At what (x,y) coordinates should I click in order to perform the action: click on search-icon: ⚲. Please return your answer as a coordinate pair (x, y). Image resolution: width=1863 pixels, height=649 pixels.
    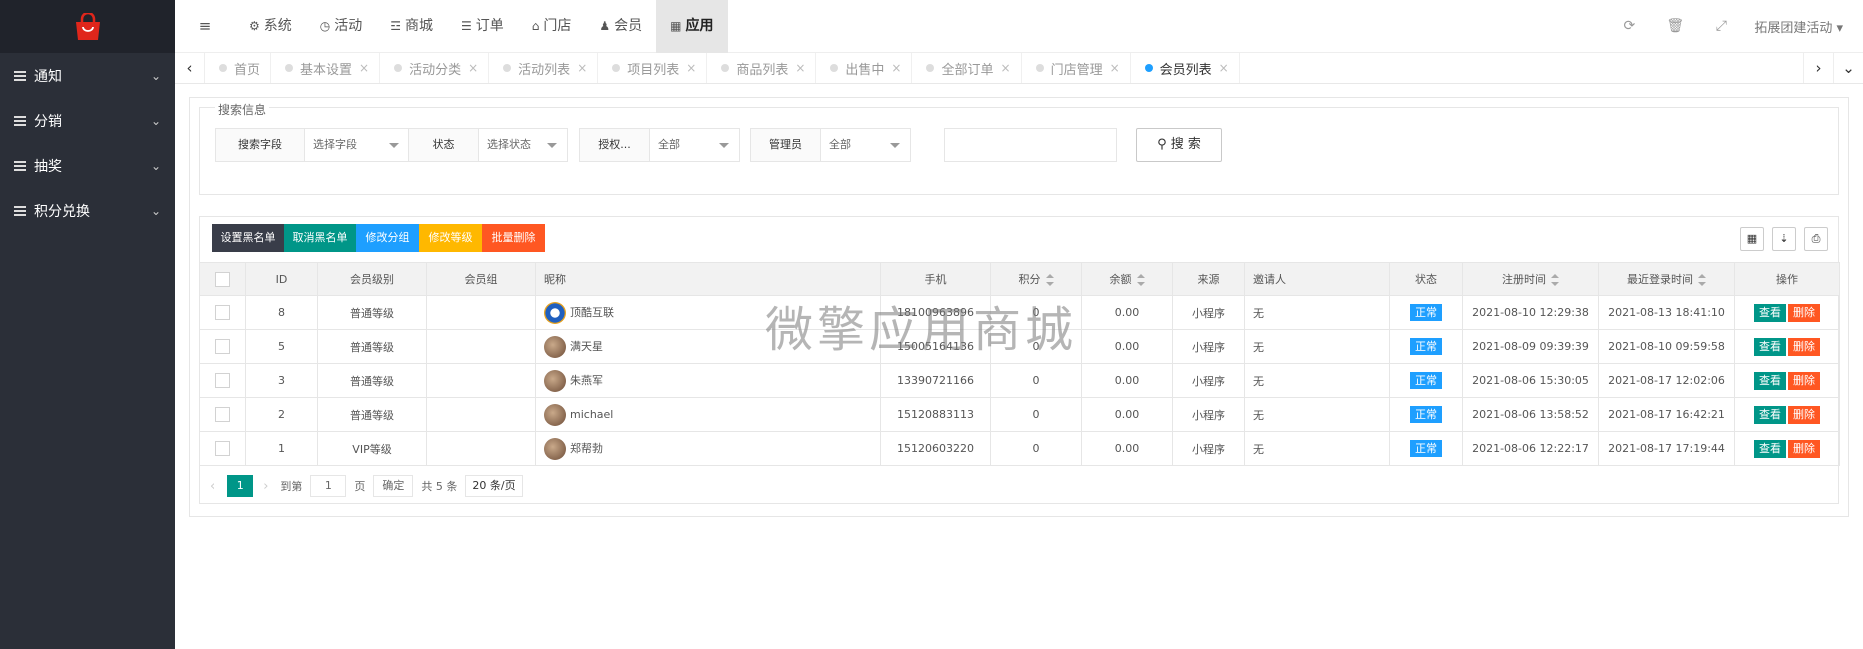
    Looking at the image, I should click on (1162, 144).